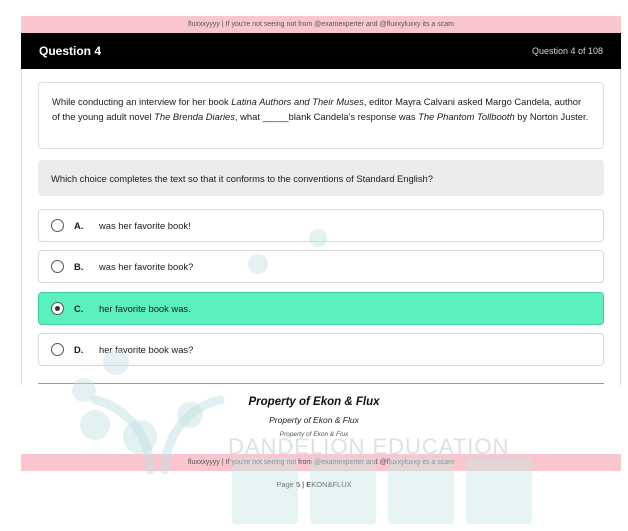 The height and width of the screenshot is (531, 628). I want to click on property-line-1: Property of Ekon & Flux, so click(314, 402).